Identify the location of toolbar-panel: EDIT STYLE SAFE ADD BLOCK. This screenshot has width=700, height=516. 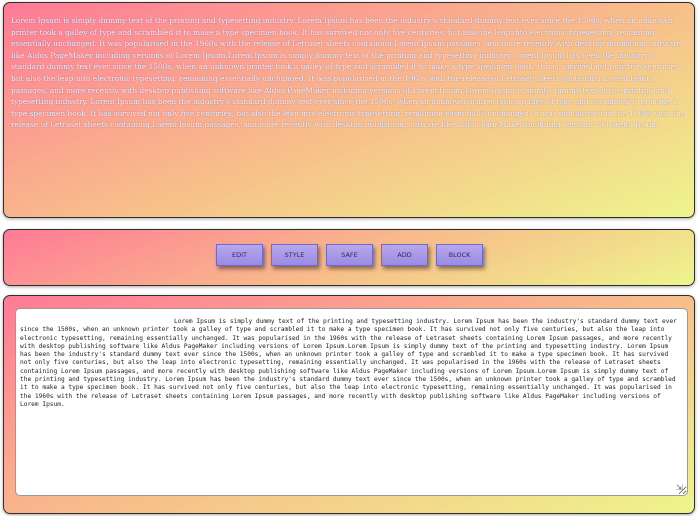
(349, 257).